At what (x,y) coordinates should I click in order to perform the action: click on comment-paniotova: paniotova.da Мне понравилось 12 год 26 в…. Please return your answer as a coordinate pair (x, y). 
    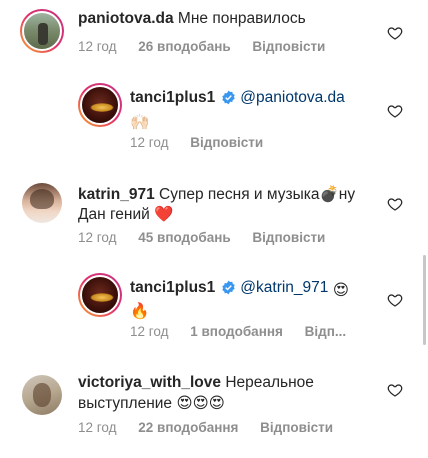
    Looking at the image, I should click on (214, 30).